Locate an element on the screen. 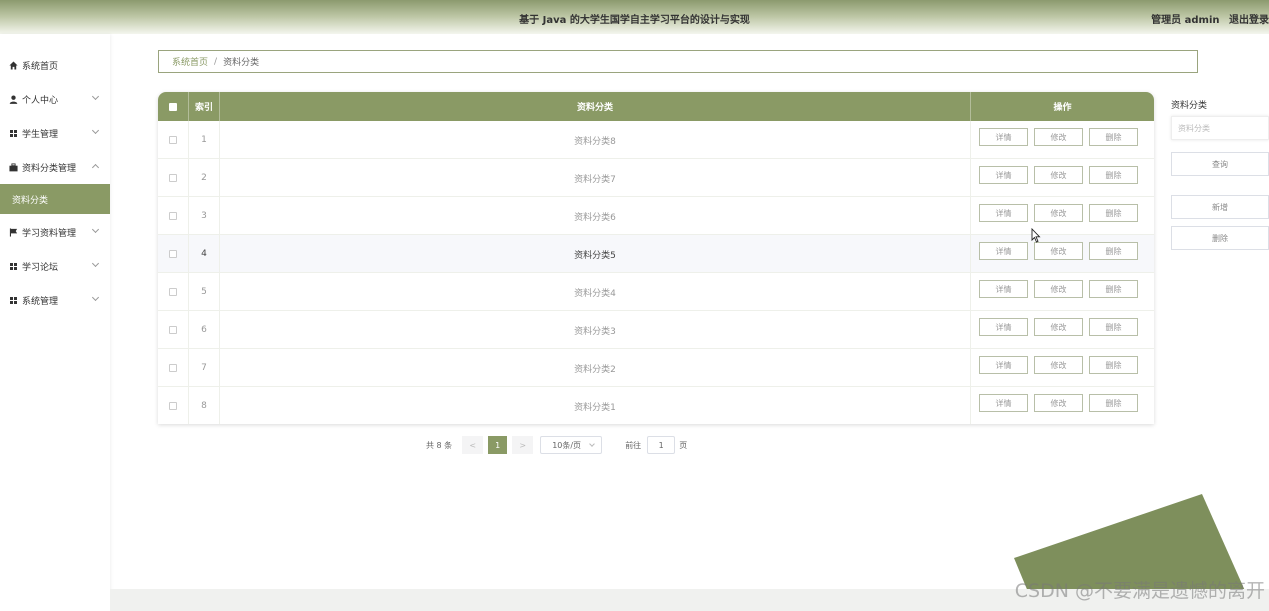 This screenshot has width=1269, height=611. header-actions: 操作 is located at coordinates (1062, 108).